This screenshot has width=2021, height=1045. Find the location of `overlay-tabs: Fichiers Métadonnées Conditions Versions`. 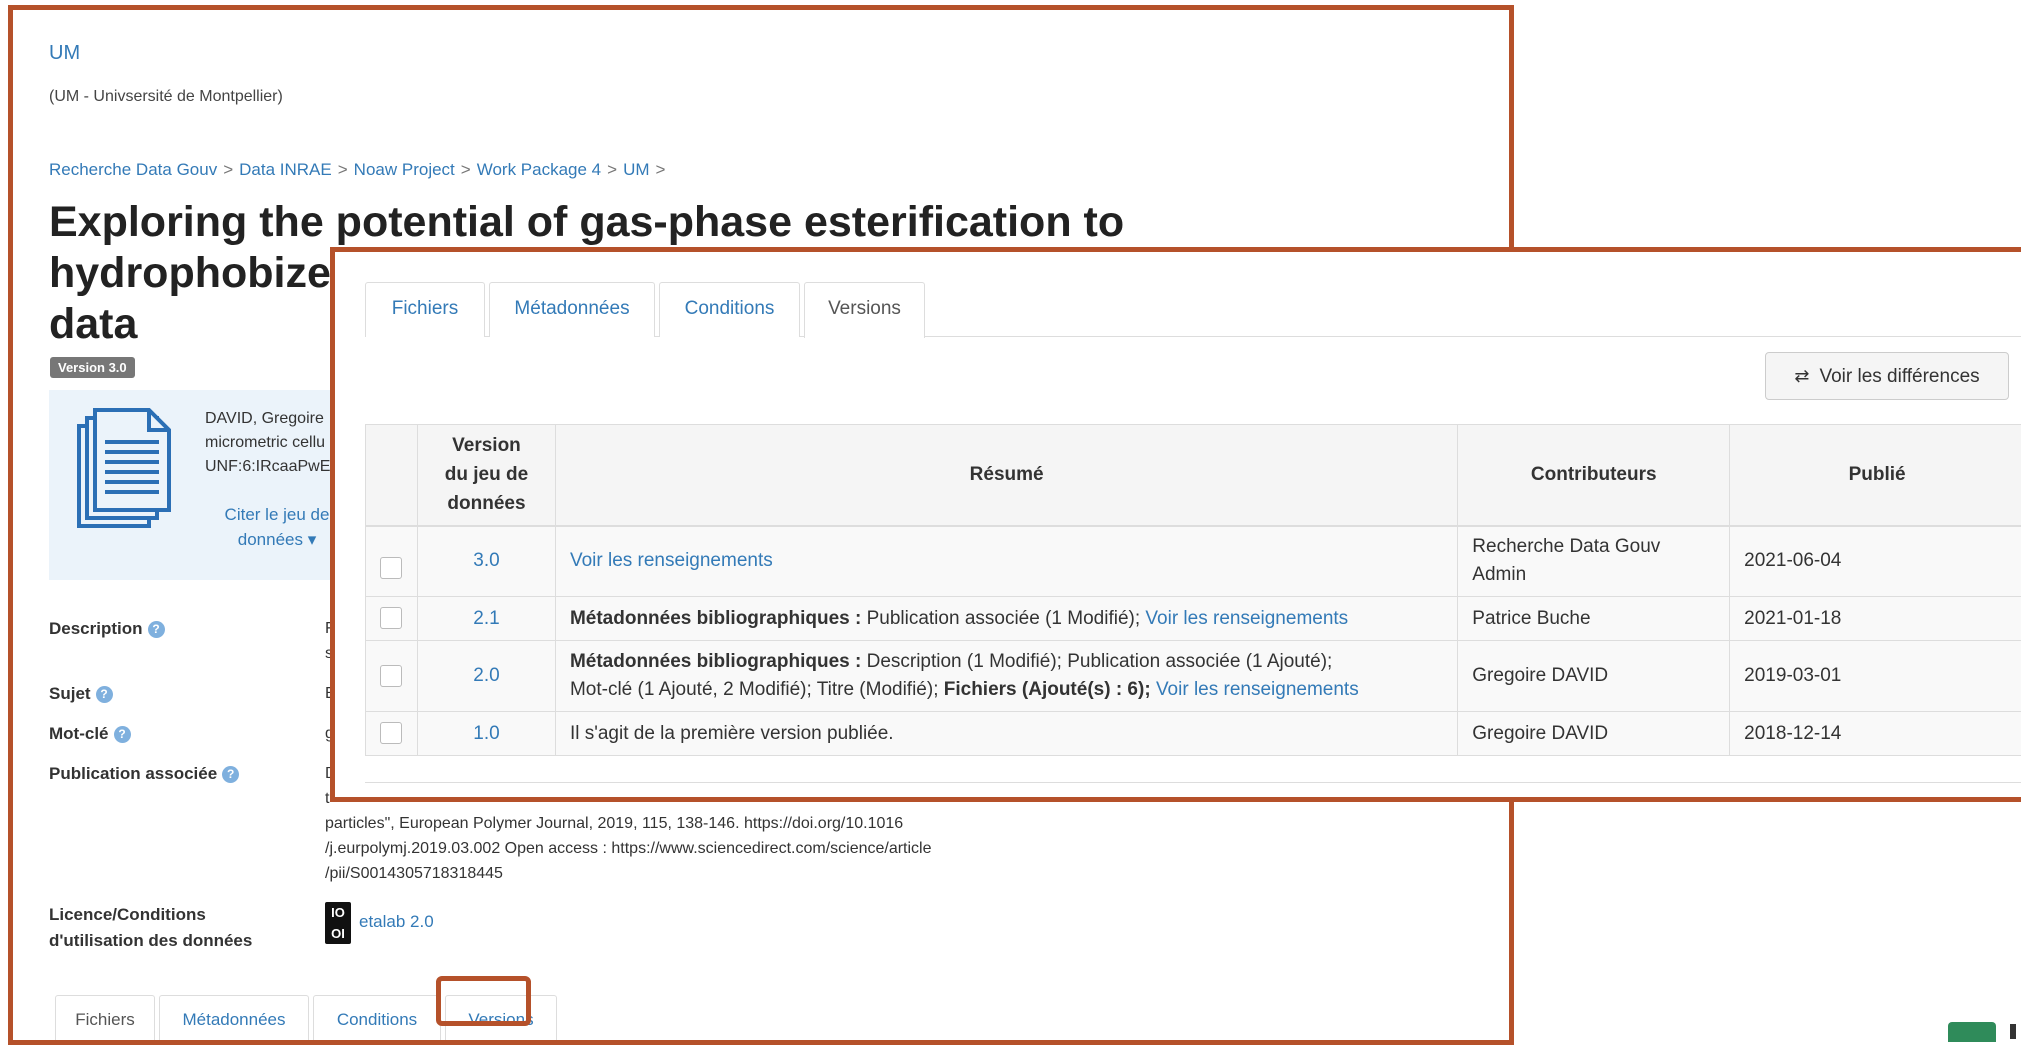

overlay-tabs: Fichiers Métadonnées Conditions Versions is located at coordinates (1193, 309).